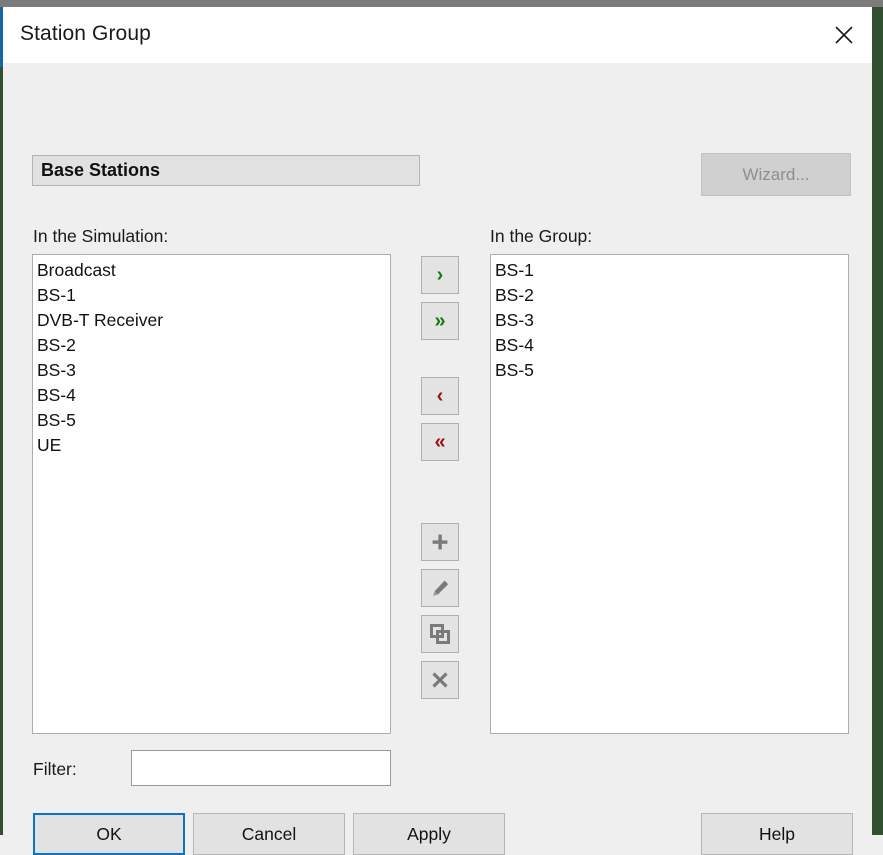 The width and height of the screenshot is (883, 855). Describe the element at coordinates (211, 270) in the screenshot. I see `list-item: Broadcast` at that location.